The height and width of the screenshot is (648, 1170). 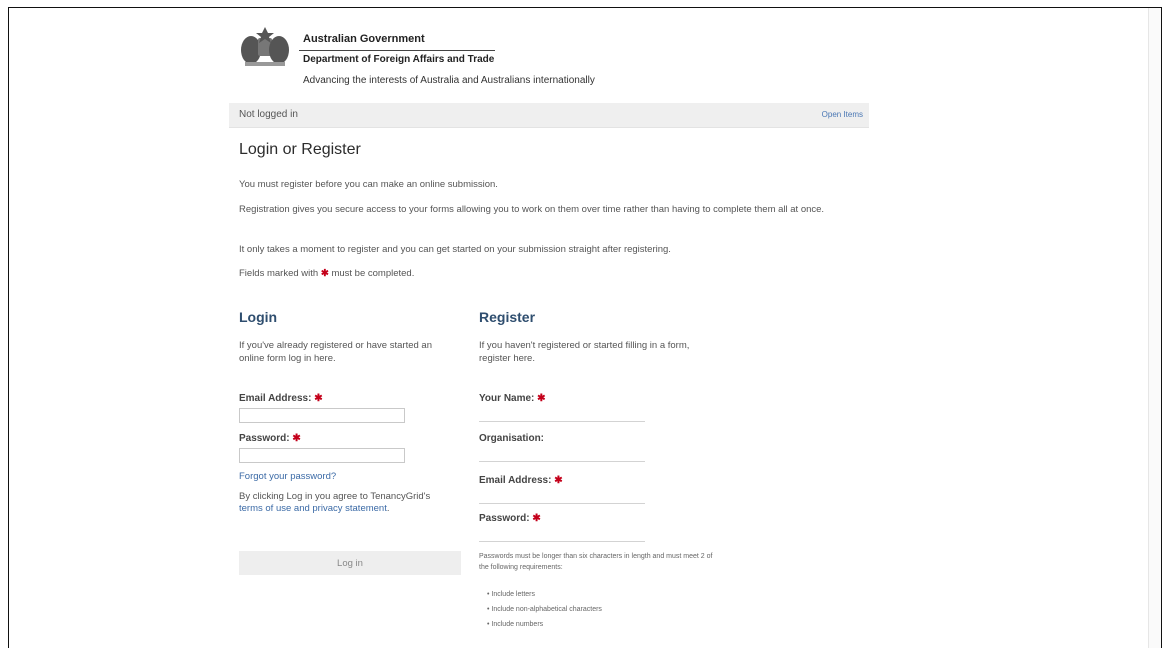 What do you see at coordinates (364, 39) in the screenshot?
I see `government-name: Australian Government` at bounding box center [364, 39].